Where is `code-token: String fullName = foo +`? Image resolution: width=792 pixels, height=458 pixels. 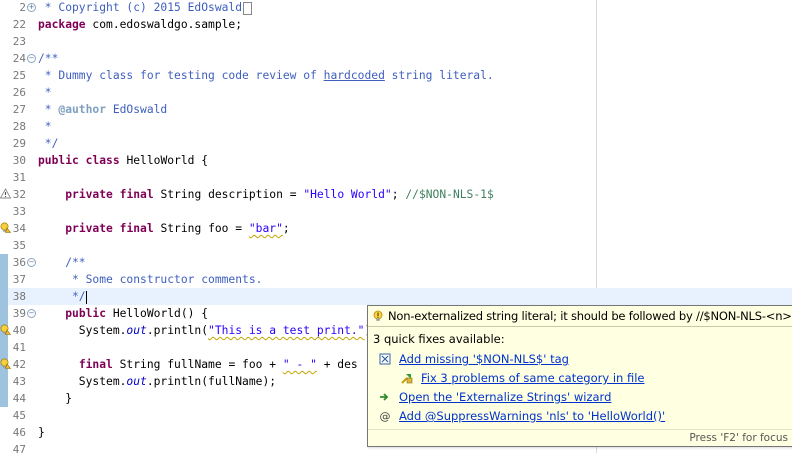
code-token: String fullName = foo + is located at coordinates (197, 364).